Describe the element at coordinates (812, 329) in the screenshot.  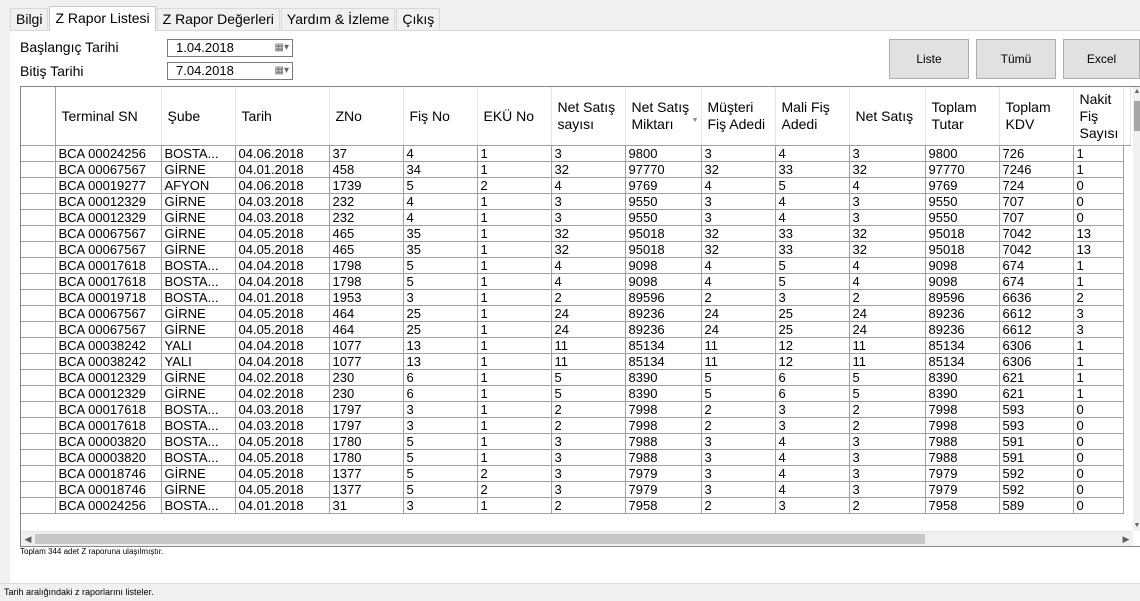
I see `table-cell: 25` at that location.